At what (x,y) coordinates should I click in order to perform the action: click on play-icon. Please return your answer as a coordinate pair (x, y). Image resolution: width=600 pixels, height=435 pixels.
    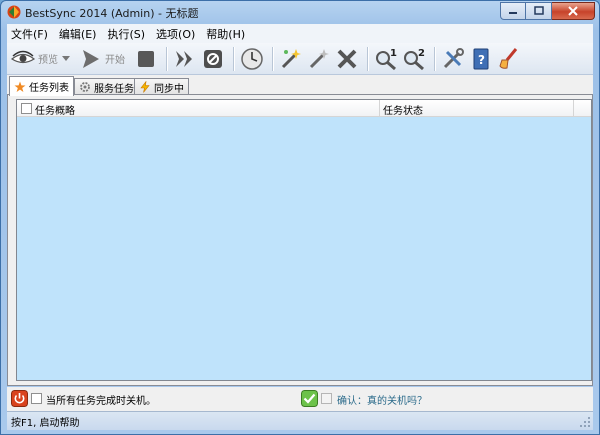
    Looking at the image, I should click on (91, 58).